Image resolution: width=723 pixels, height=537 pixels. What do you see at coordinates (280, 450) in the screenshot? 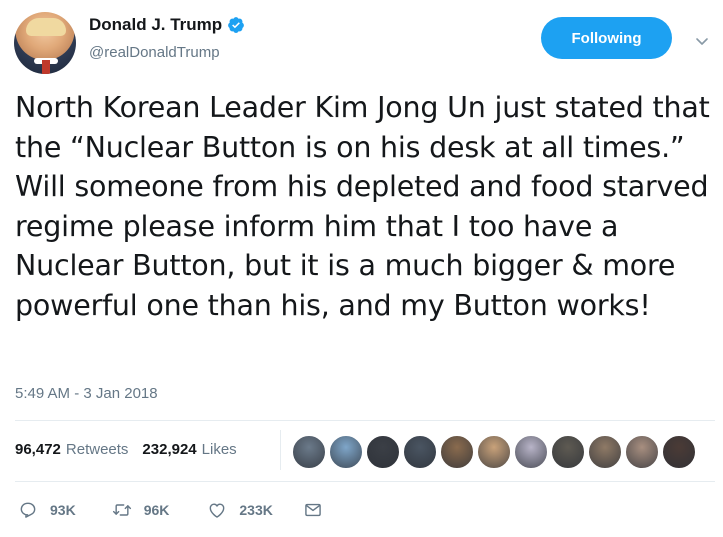
I see `stats-separator` at bounding box center [280, 450].